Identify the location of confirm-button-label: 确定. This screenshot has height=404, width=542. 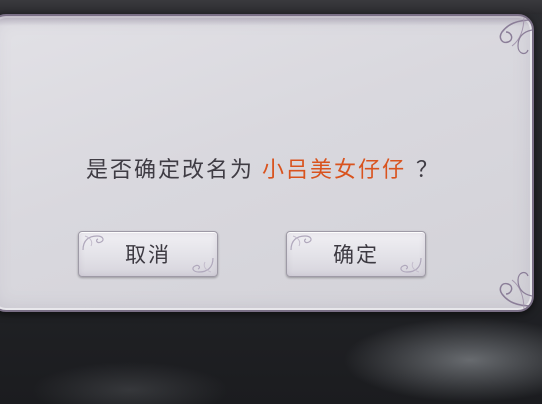
(356, 255).